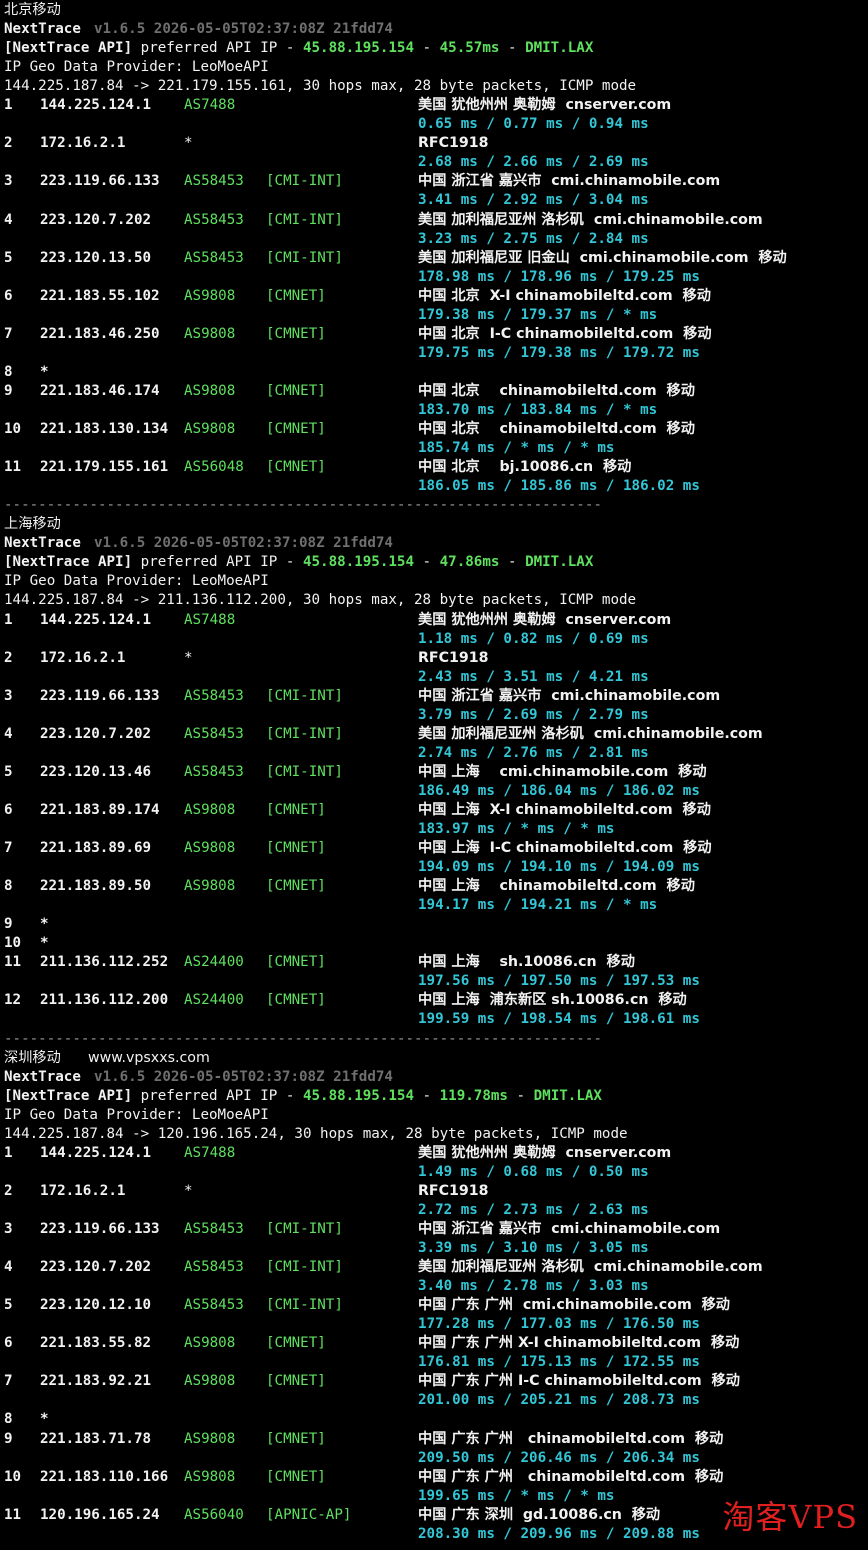 The width and height of the screenshot is (868, 1550). I want to click on hop-rtt: 179.75 ms / 179.38 ms / 179.72 ms, so click(559, 352).